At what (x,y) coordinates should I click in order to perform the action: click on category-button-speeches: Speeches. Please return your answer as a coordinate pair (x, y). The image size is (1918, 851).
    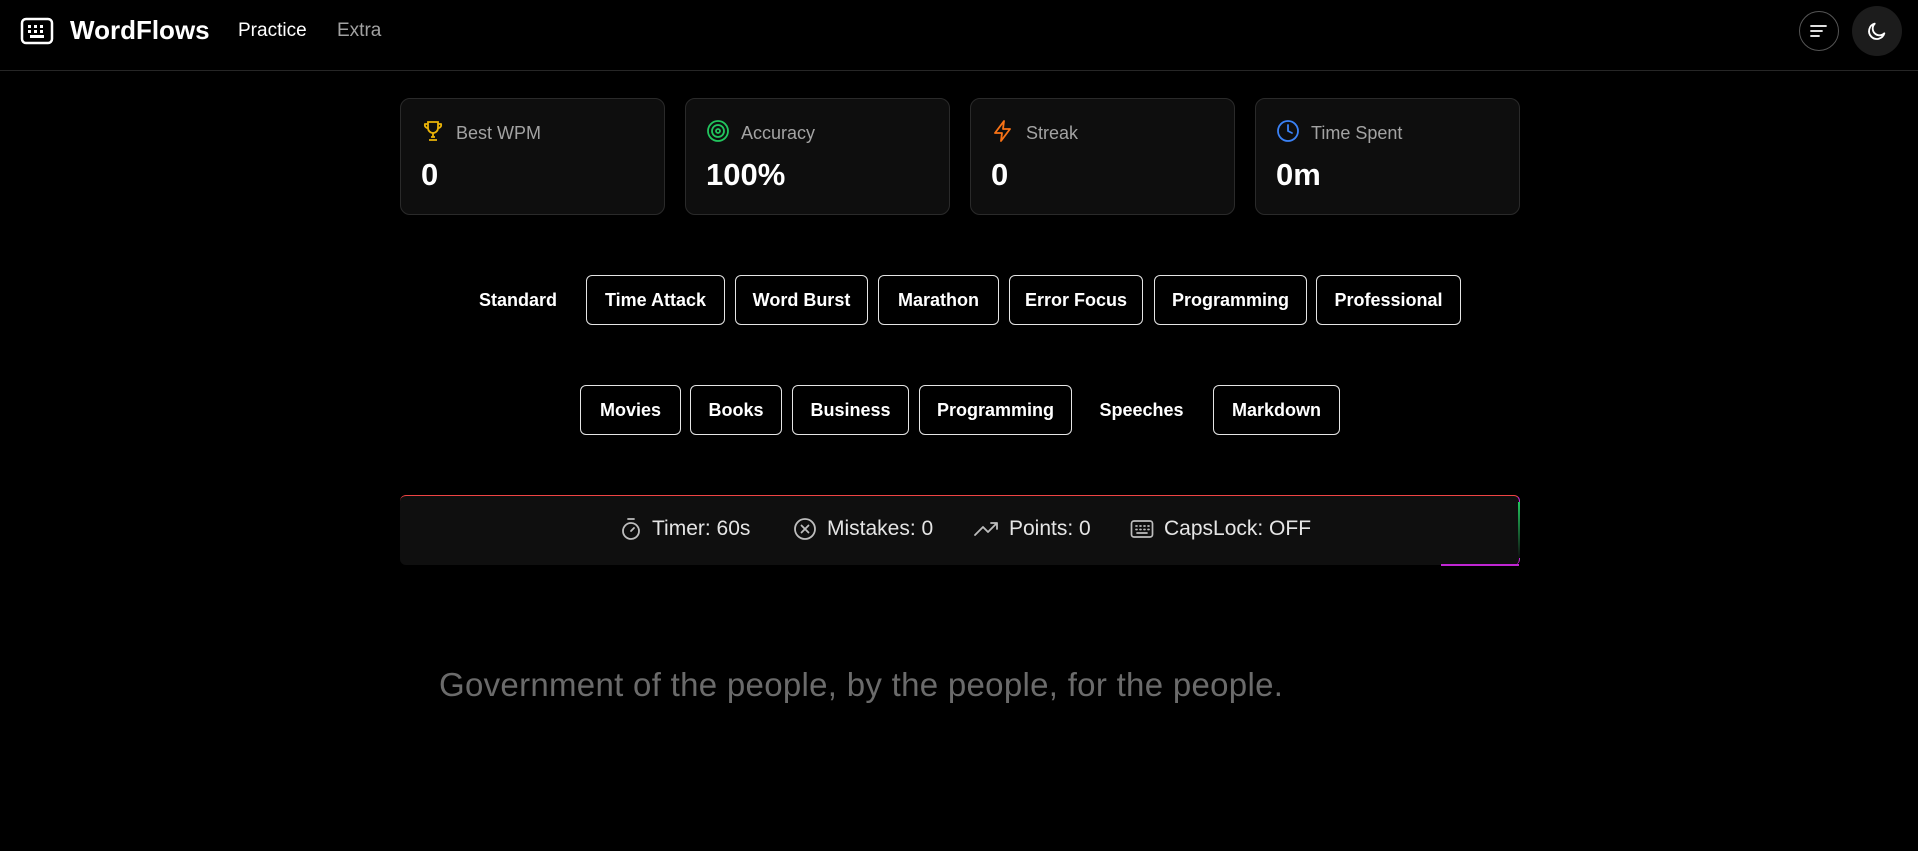
    Looking at the image, I should click on (1141, 410).